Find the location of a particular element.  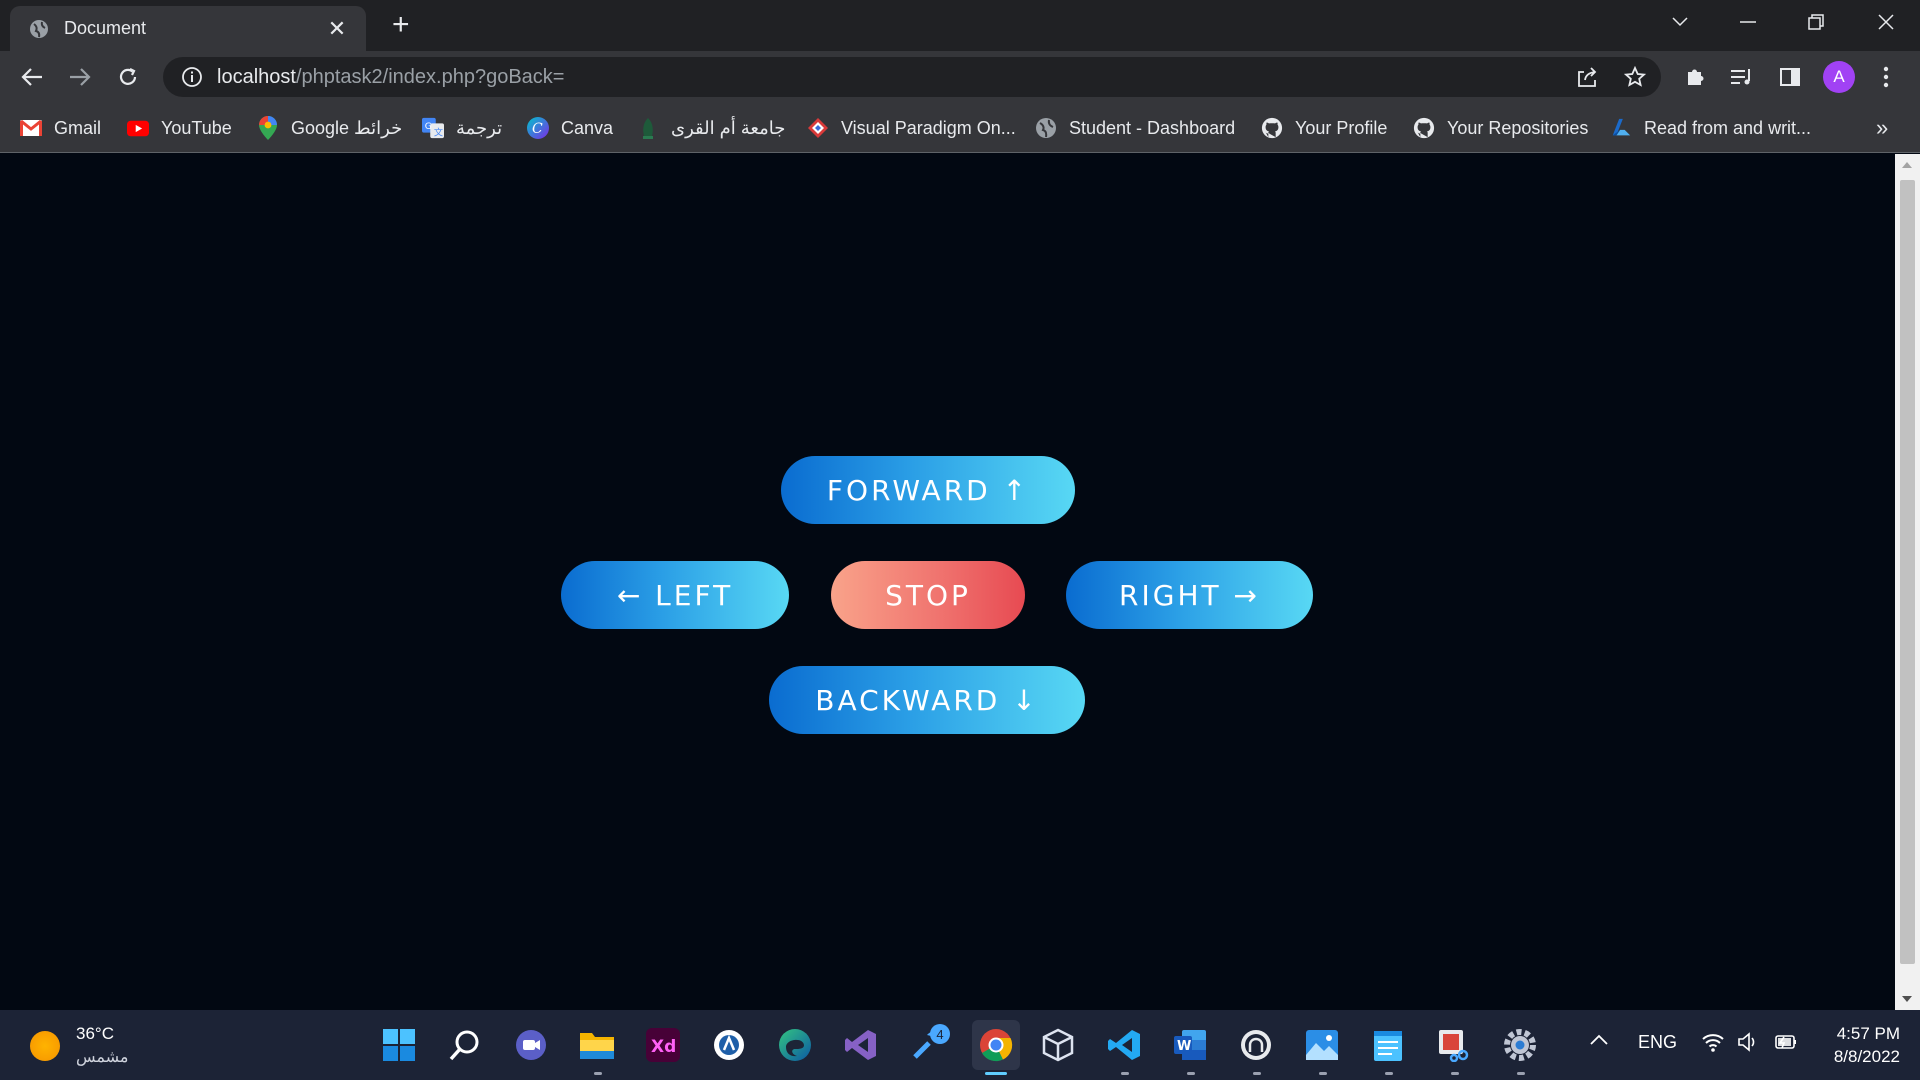

weather-description: مشمس is located at coordinates (102, 1057).